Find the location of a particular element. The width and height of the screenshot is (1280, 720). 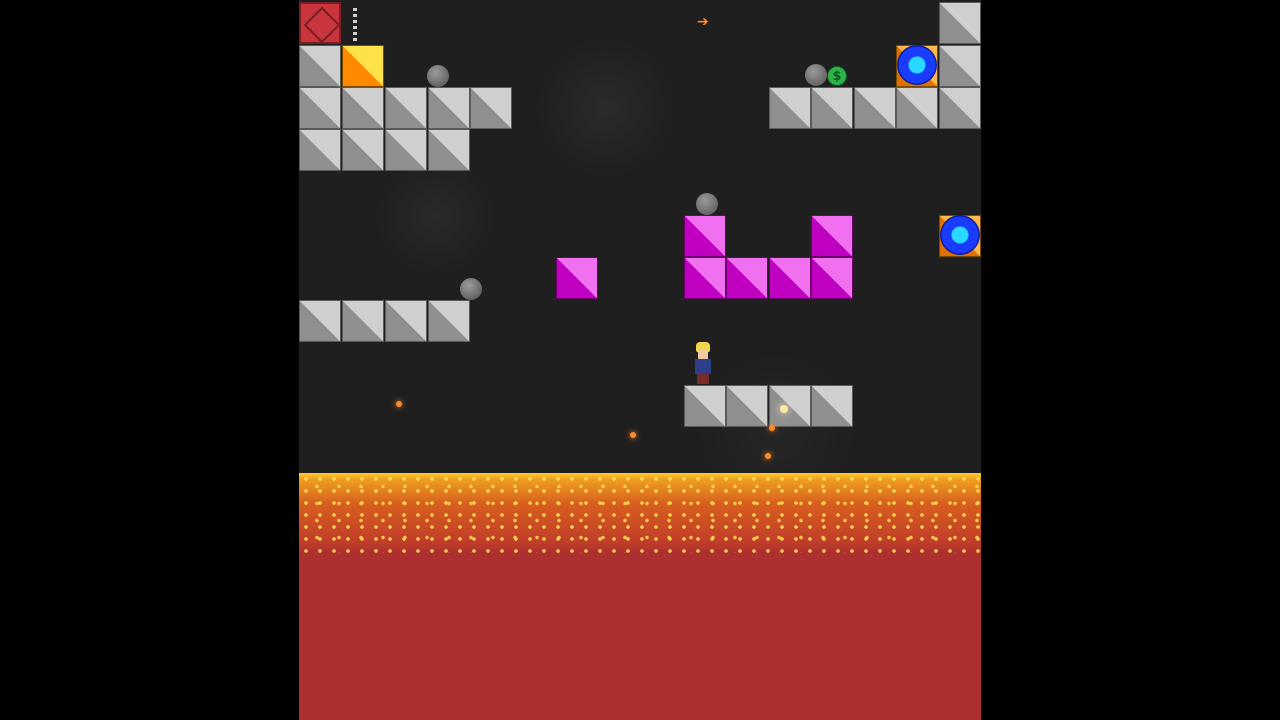

player-character-icon is located at coordinates (703, 364).